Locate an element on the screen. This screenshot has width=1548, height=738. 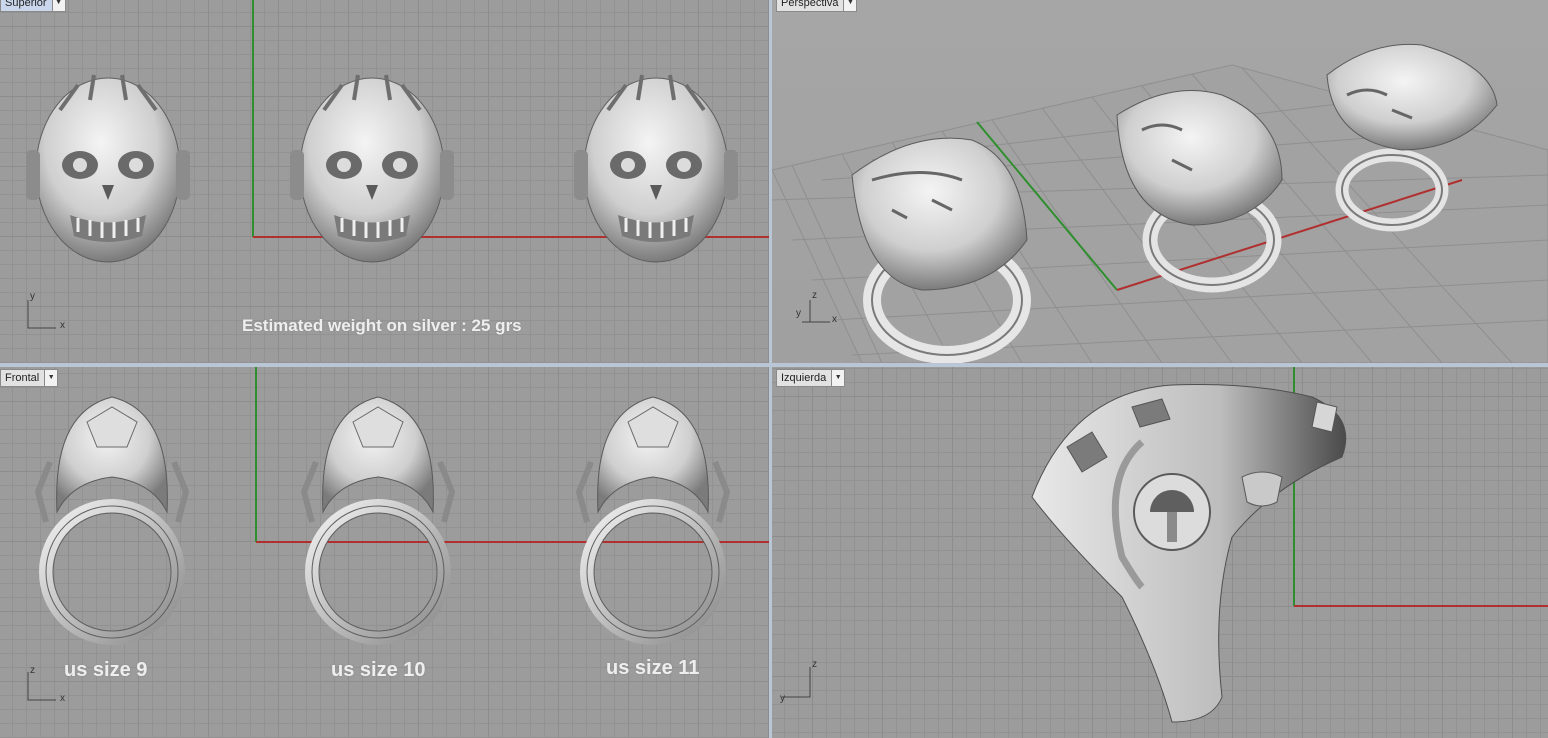
viewport-label: Izquierda is located at coordinates (804, 378).